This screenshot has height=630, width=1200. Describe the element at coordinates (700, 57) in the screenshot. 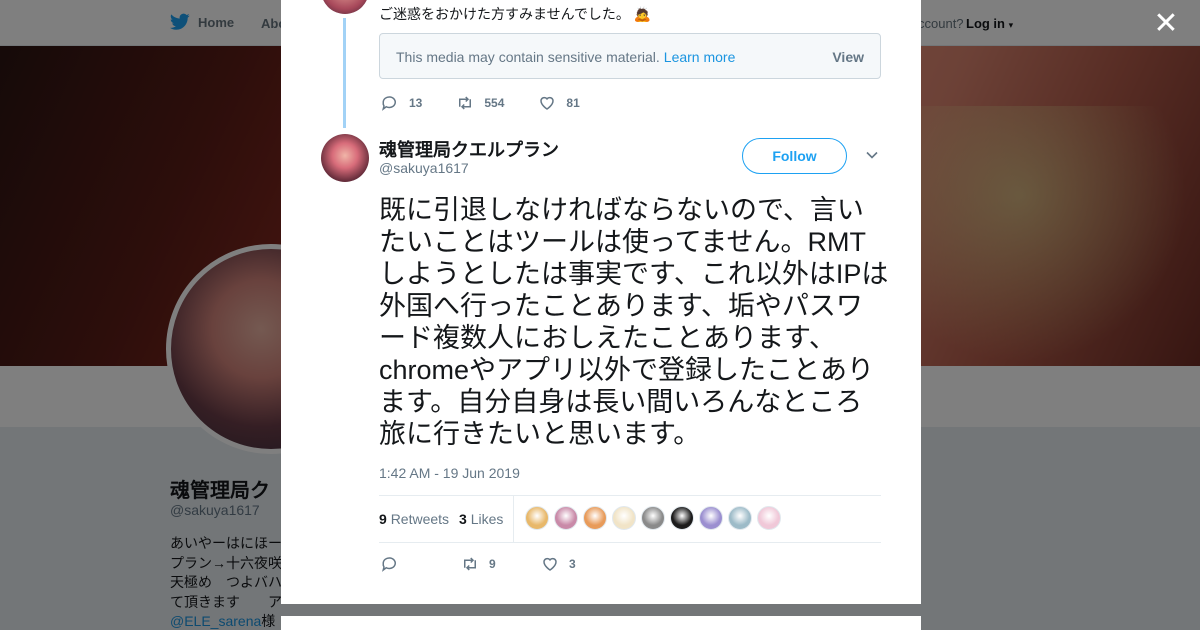

I see `learn-more-link: Learn more` at that location.